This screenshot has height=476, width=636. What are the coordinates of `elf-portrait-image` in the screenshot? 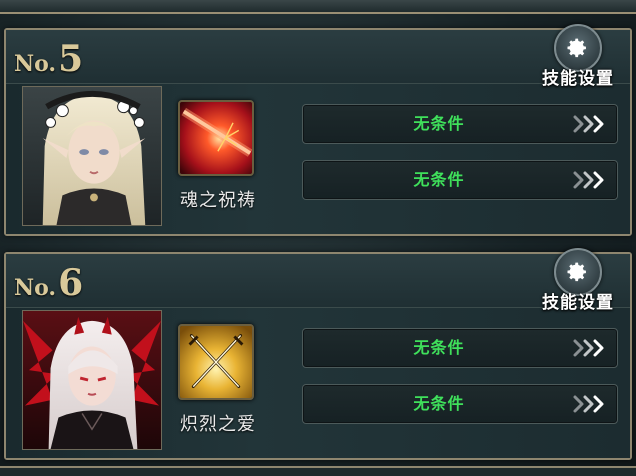 It's located at (92, 156).